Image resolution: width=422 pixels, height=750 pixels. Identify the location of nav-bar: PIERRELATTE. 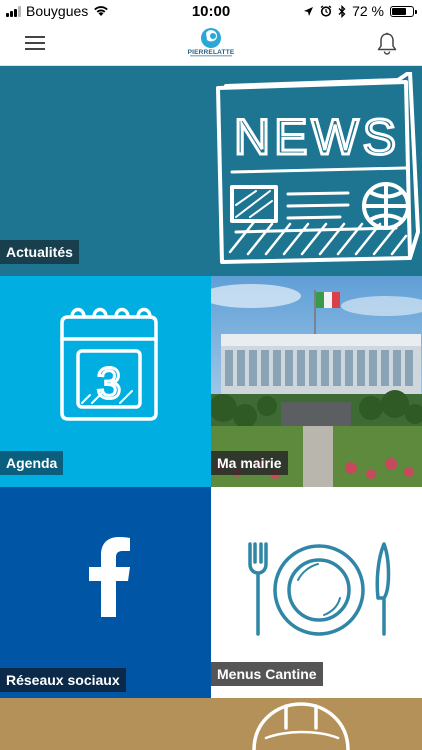
(211, 44).